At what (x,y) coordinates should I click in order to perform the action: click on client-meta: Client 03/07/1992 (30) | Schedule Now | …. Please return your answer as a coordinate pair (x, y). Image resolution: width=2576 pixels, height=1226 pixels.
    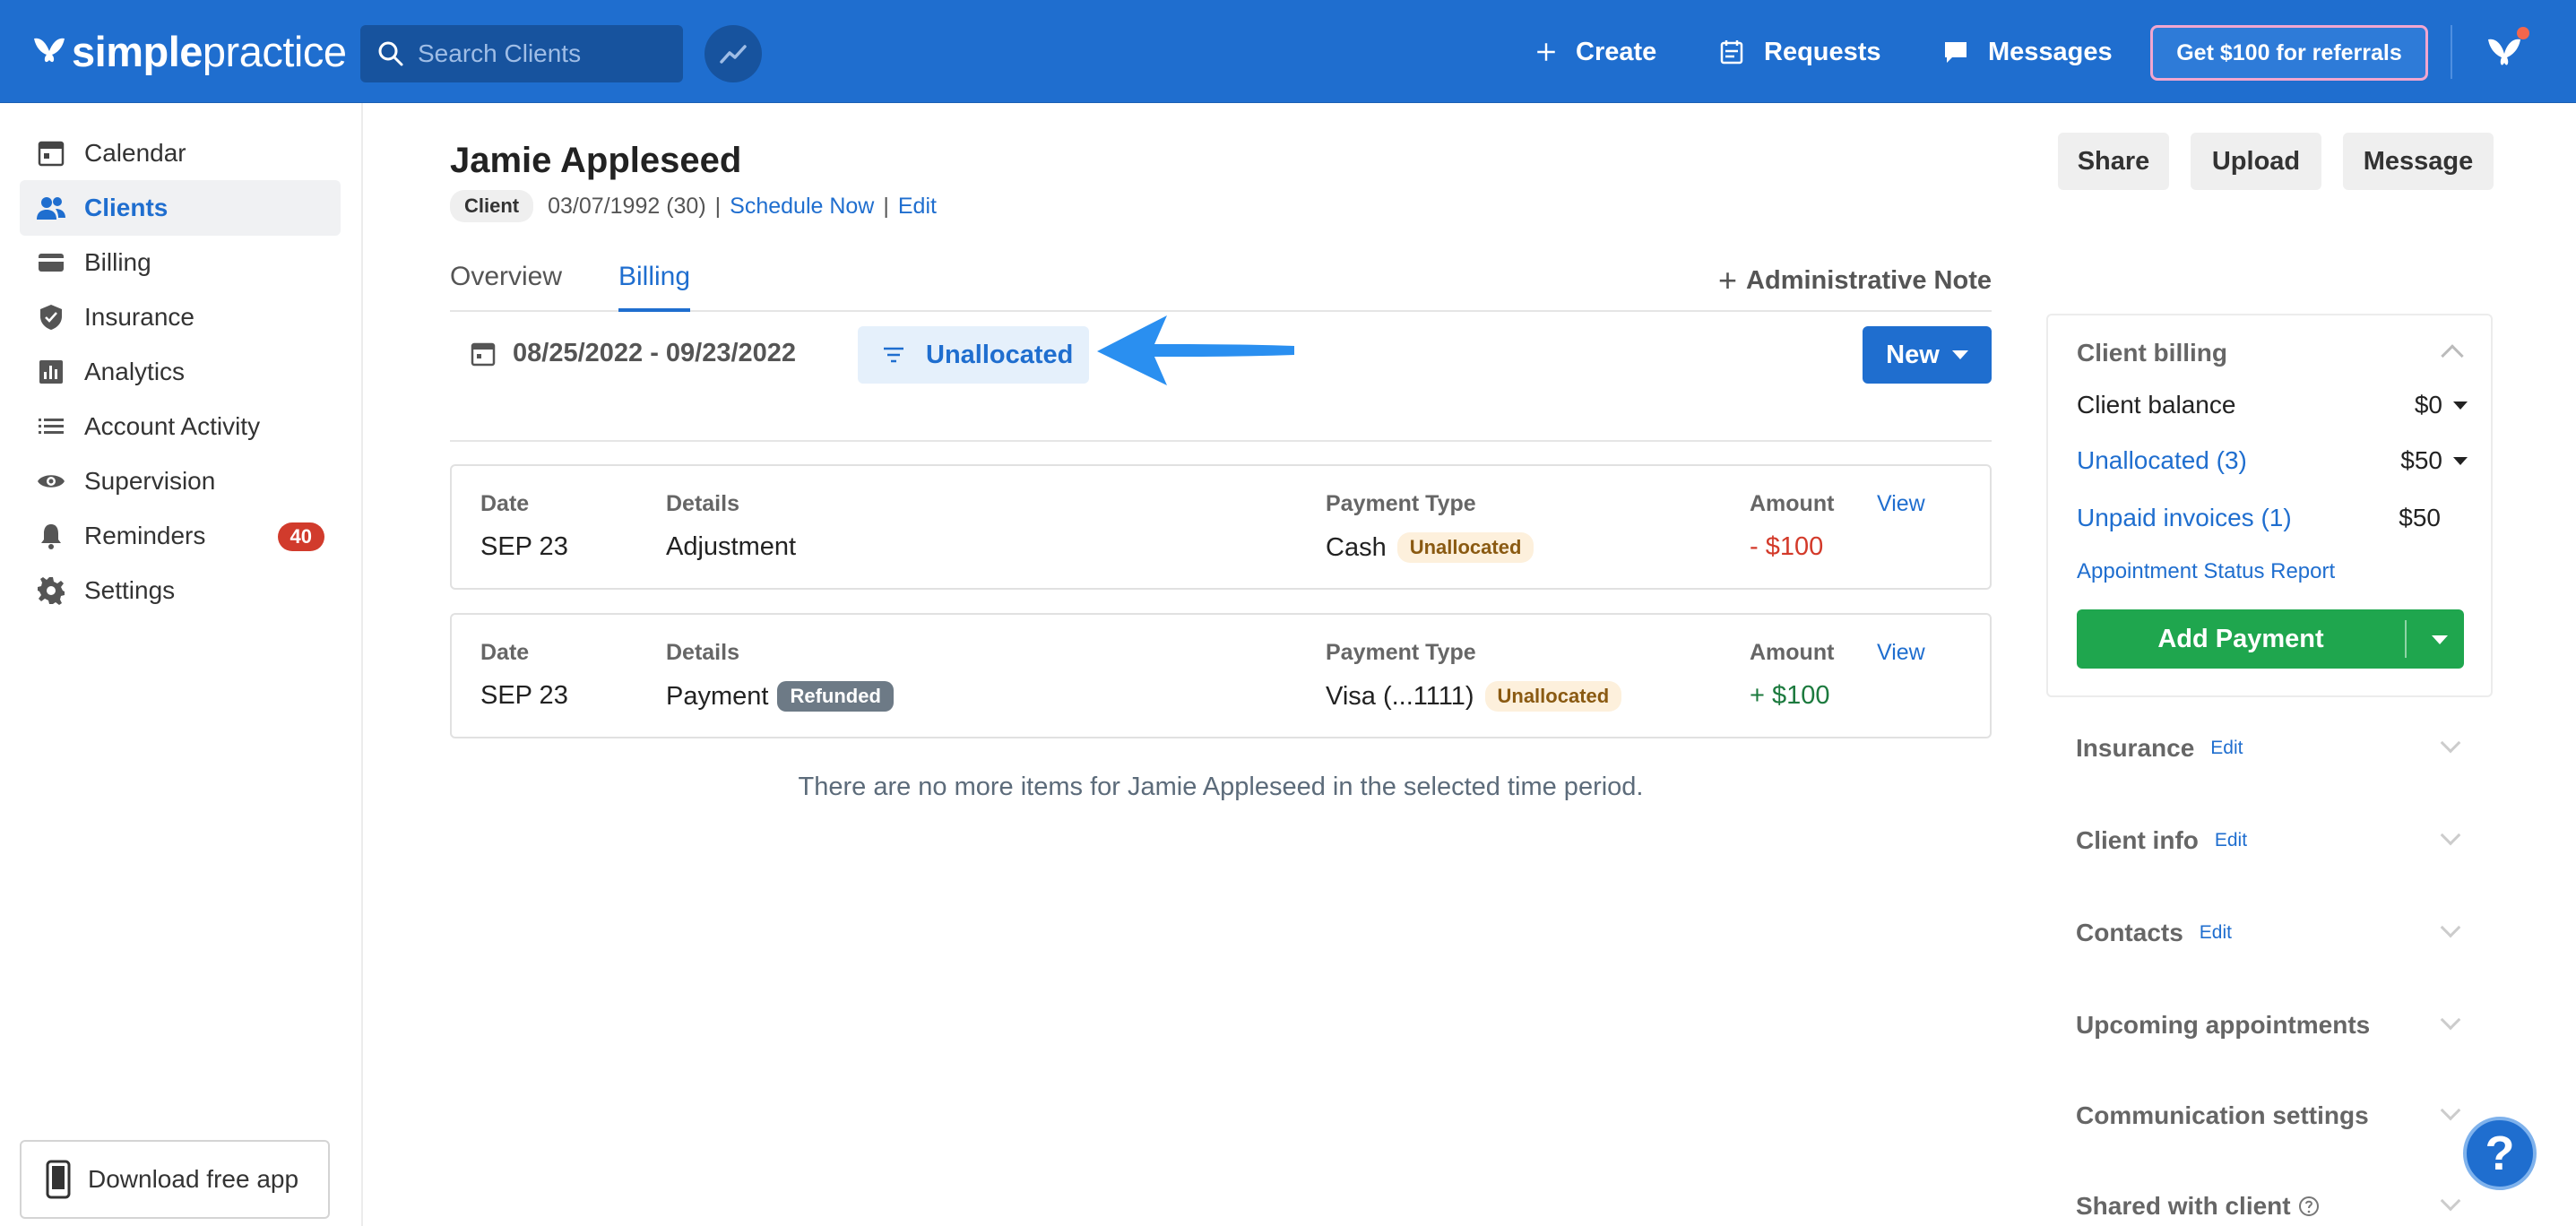
    Looking at the image, I should click on (693, 206).